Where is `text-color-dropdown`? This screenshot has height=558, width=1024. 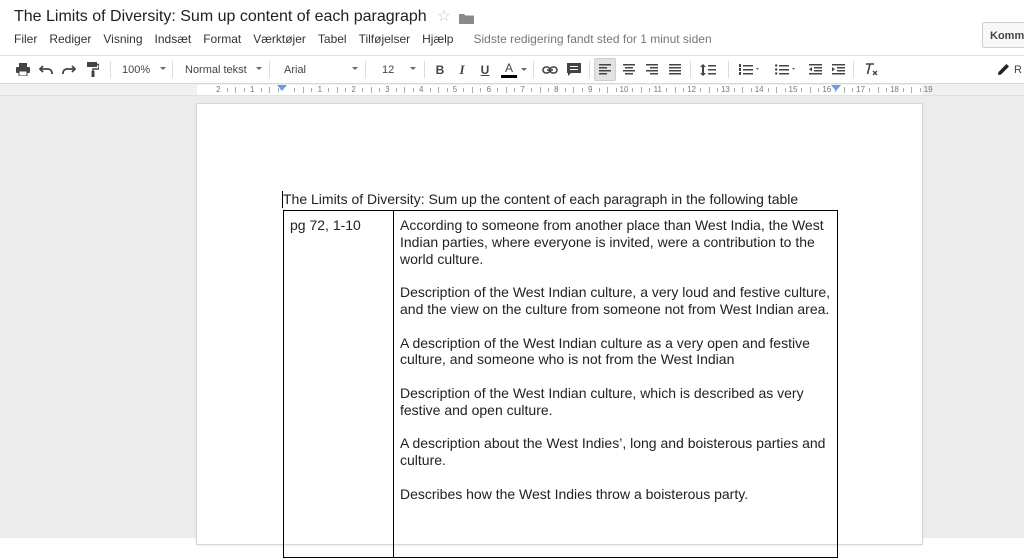
text-color-dropdown is located at coordinates (524, 69).